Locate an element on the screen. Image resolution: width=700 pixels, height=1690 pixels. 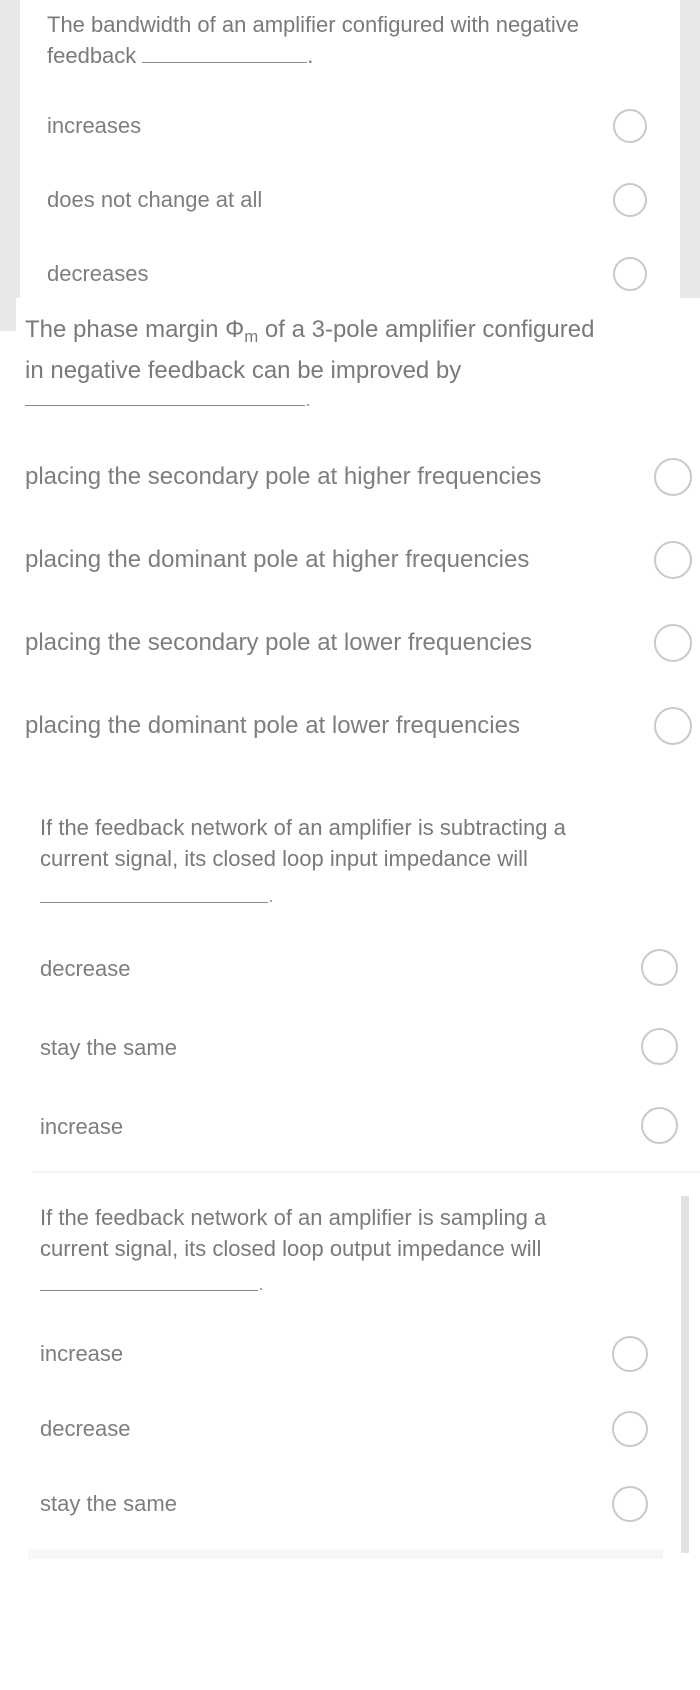
q3-option-3: increase is located at coordinates (350, 1126).